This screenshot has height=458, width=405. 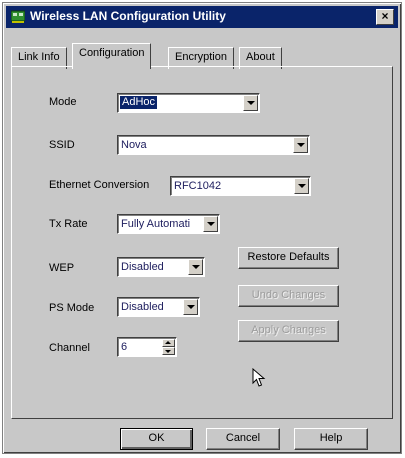 I want to click on ethernet-conversion-select: RFC1042, so click(x=240, y=186).